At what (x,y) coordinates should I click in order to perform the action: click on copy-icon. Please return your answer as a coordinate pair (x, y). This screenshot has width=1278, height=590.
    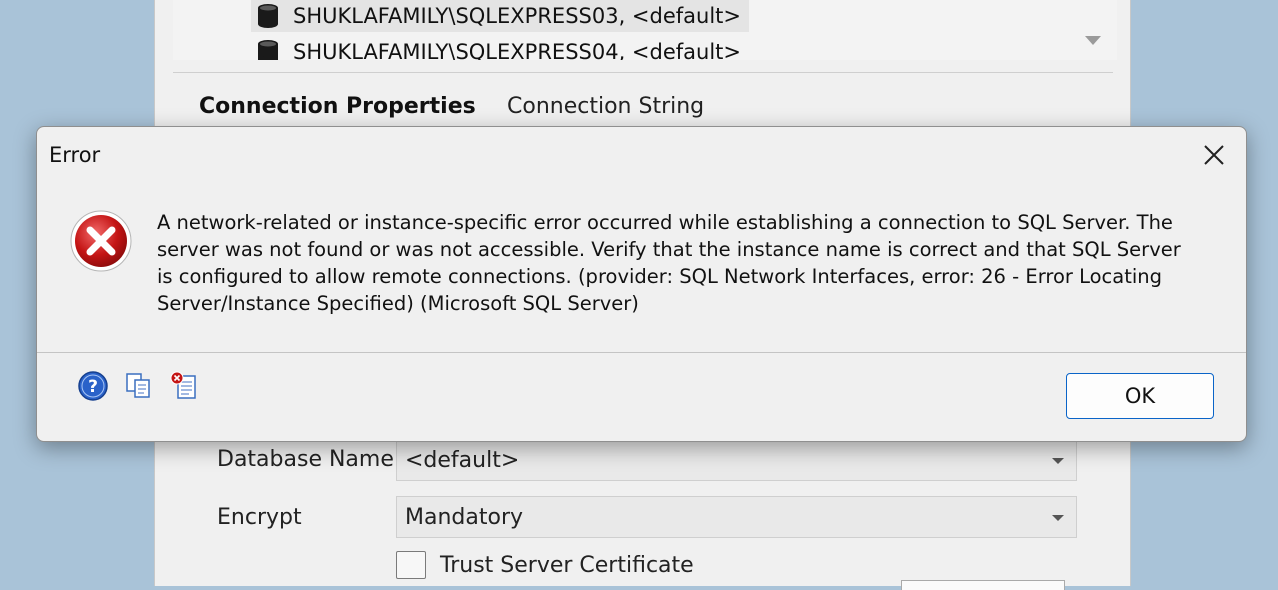
    Looking at the image, I should click on (139, 386).